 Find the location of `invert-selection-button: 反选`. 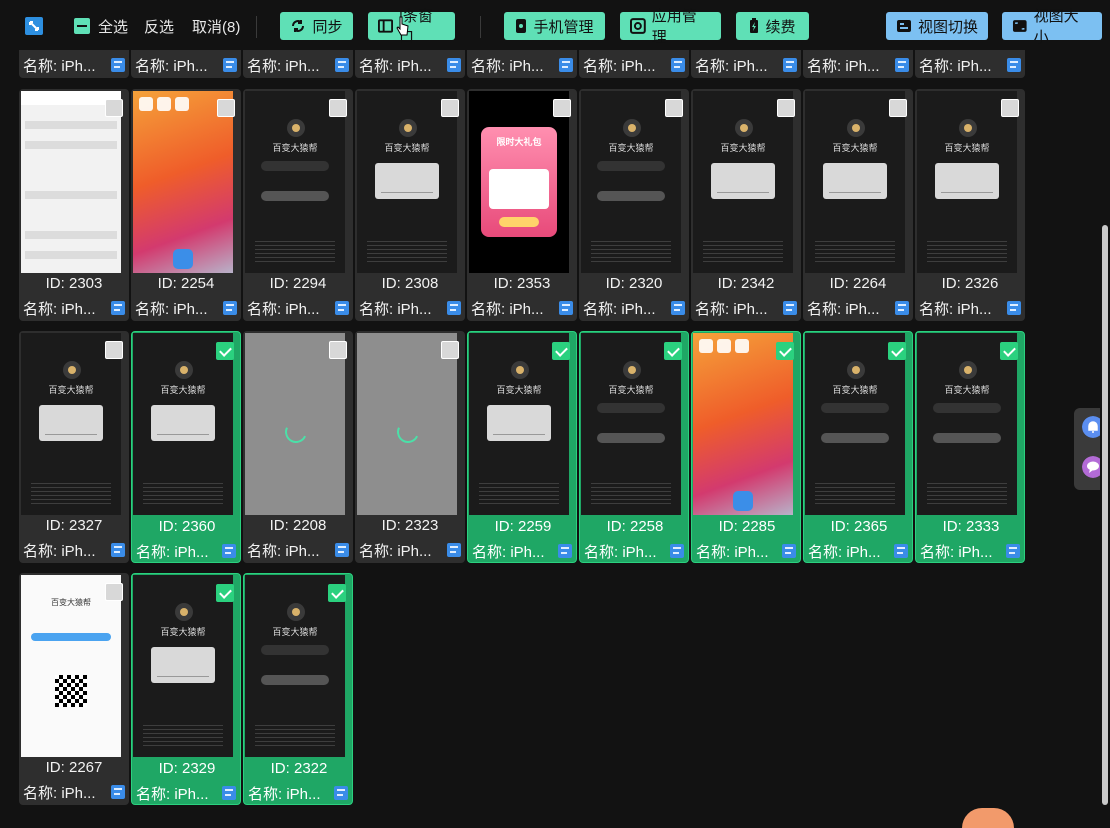

invert-selection-button: 反选 is located at coordinates (159, 26).